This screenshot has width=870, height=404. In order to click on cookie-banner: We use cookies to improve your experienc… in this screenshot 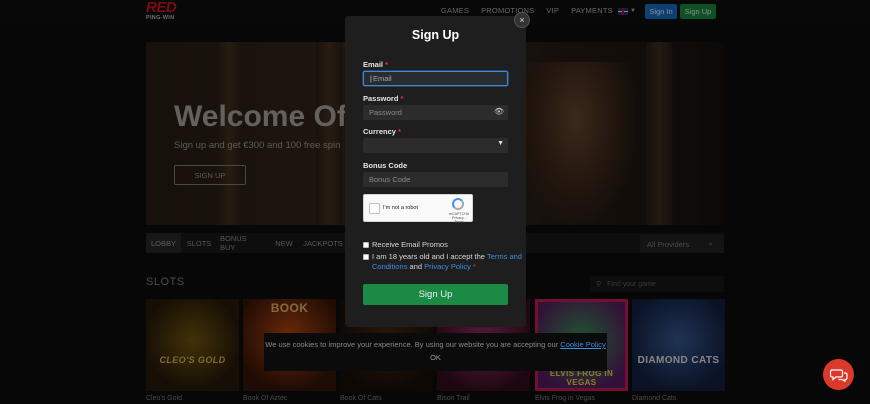, I will do `click(435, 352)`.